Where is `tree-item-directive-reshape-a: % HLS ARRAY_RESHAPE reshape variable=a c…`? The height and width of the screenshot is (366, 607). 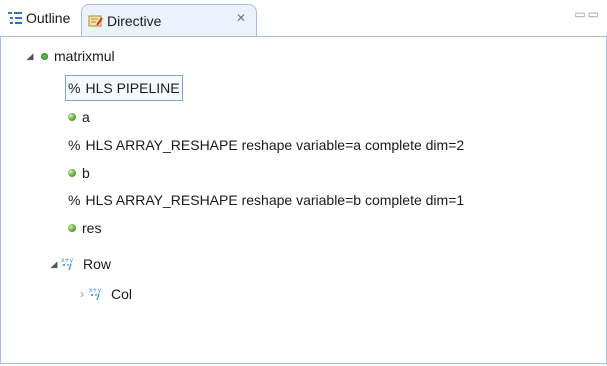 tree-item-directive-reshape-a: % HLS ARRAY_RESHAPE reshape variable=a c… is located at coordinates (266, 145).